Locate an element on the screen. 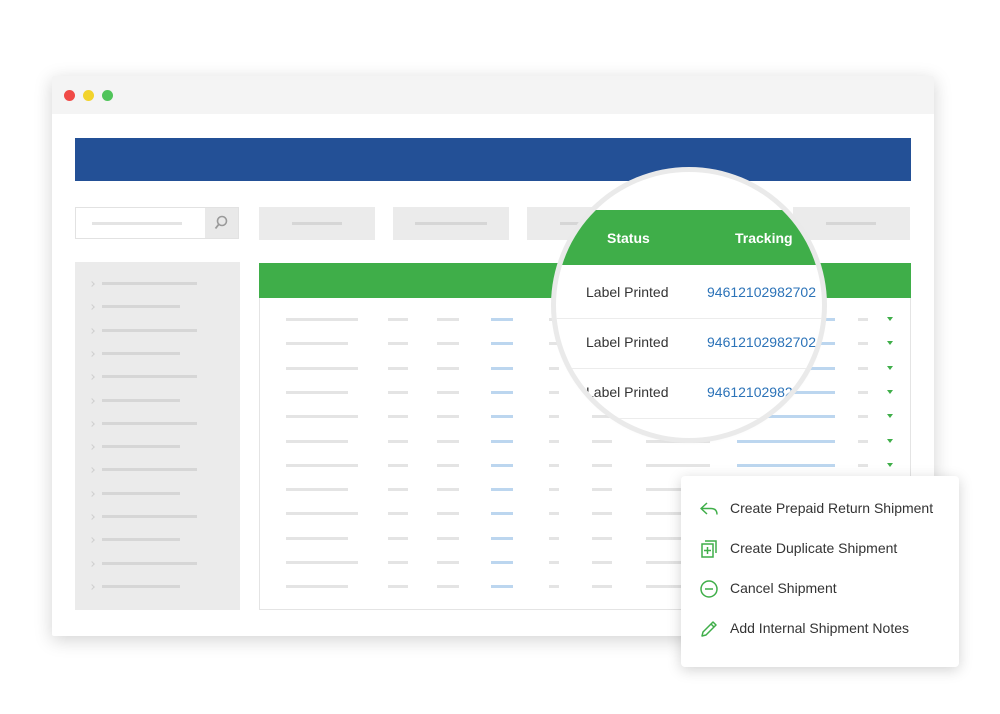 Image resolution: width=1000 pixels, height=714 pixels. sidebar is located at coordinates (157, 436).